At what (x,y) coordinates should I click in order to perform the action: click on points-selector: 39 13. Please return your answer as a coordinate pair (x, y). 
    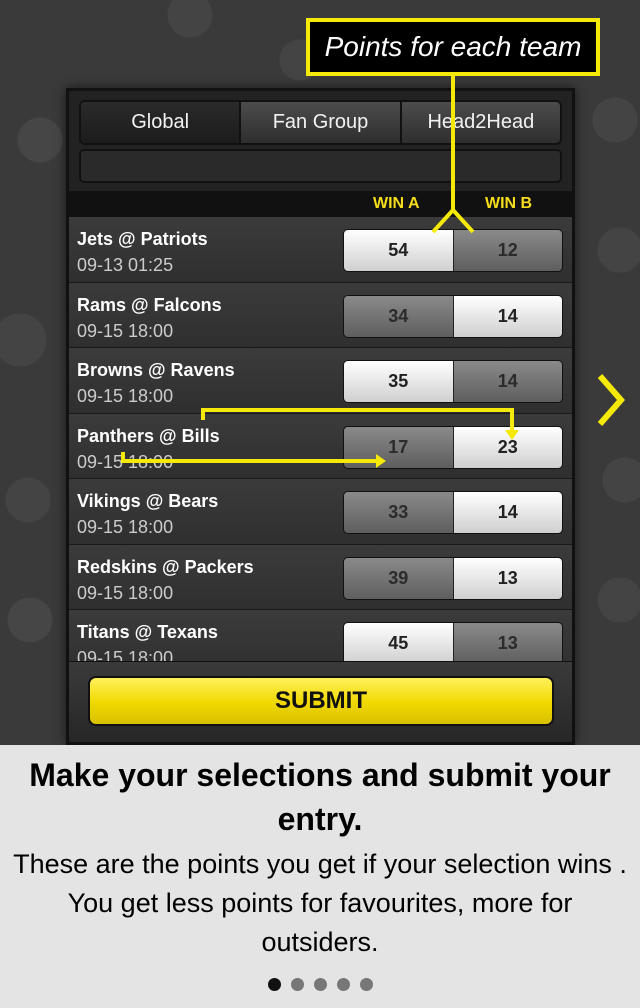
    Looking at the image, I should click on (453, 578).